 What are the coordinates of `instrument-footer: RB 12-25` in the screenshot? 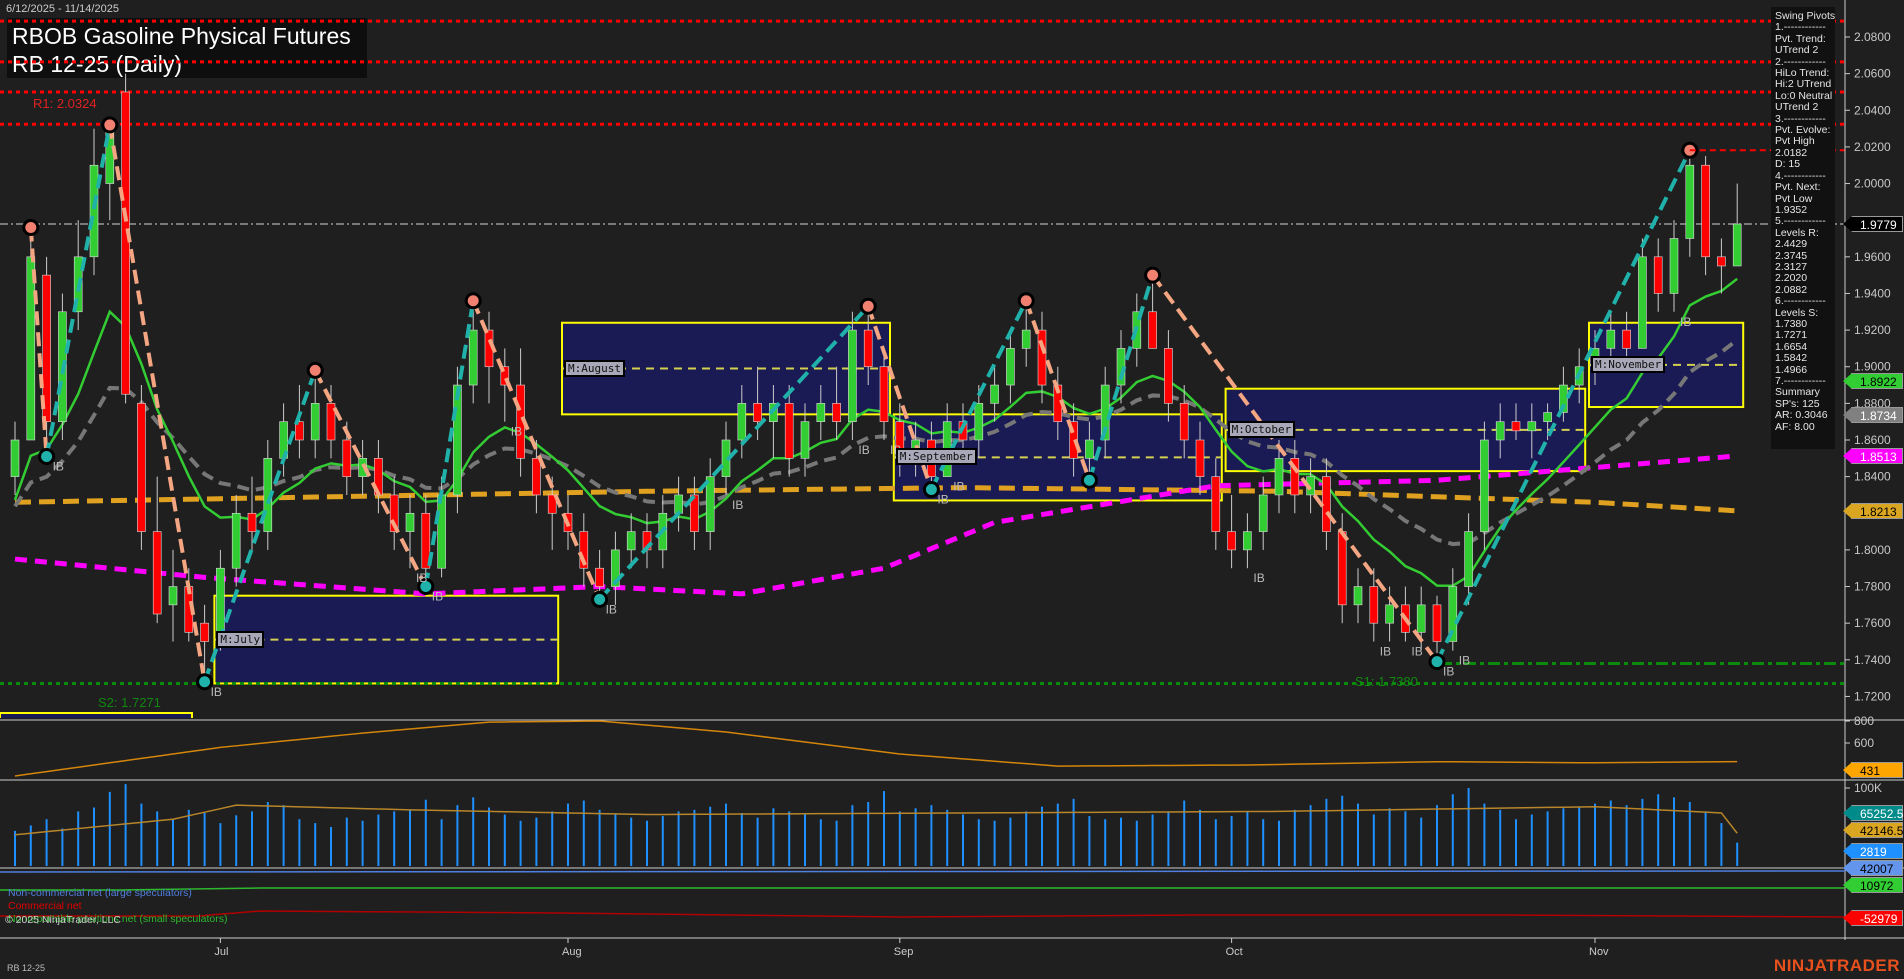 It's located at (26, 968).